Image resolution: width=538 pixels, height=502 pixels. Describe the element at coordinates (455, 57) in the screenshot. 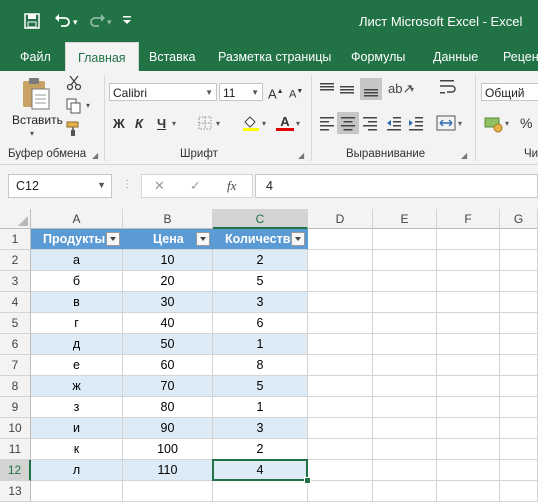

I see `tab-data: Данные` at that location.